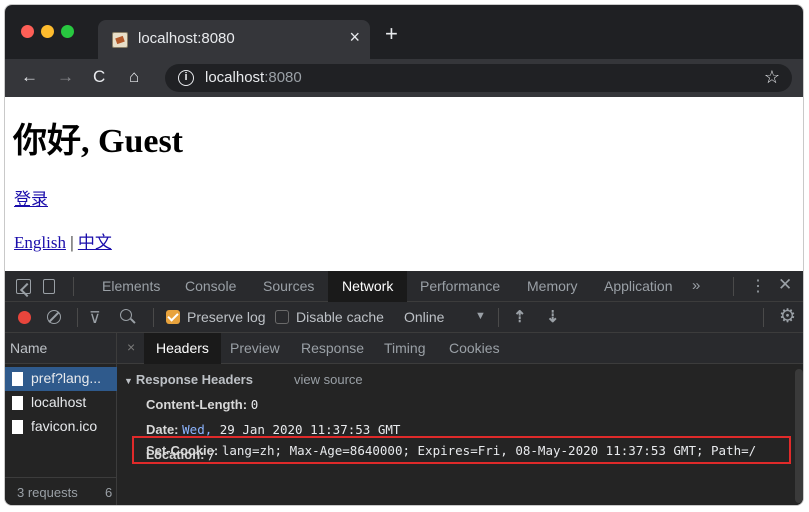 This screenshot has height=512, width=809. Describe the element at coordinates (478, 78) in the screenshot. I see `address-bar: i localhost:8080 ☆` at that location.